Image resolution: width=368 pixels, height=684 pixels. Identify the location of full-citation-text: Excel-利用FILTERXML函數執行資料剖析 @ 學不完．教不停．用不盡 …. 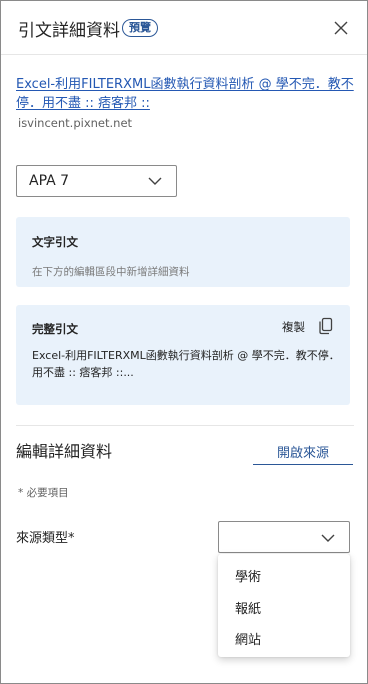
(186, 364).